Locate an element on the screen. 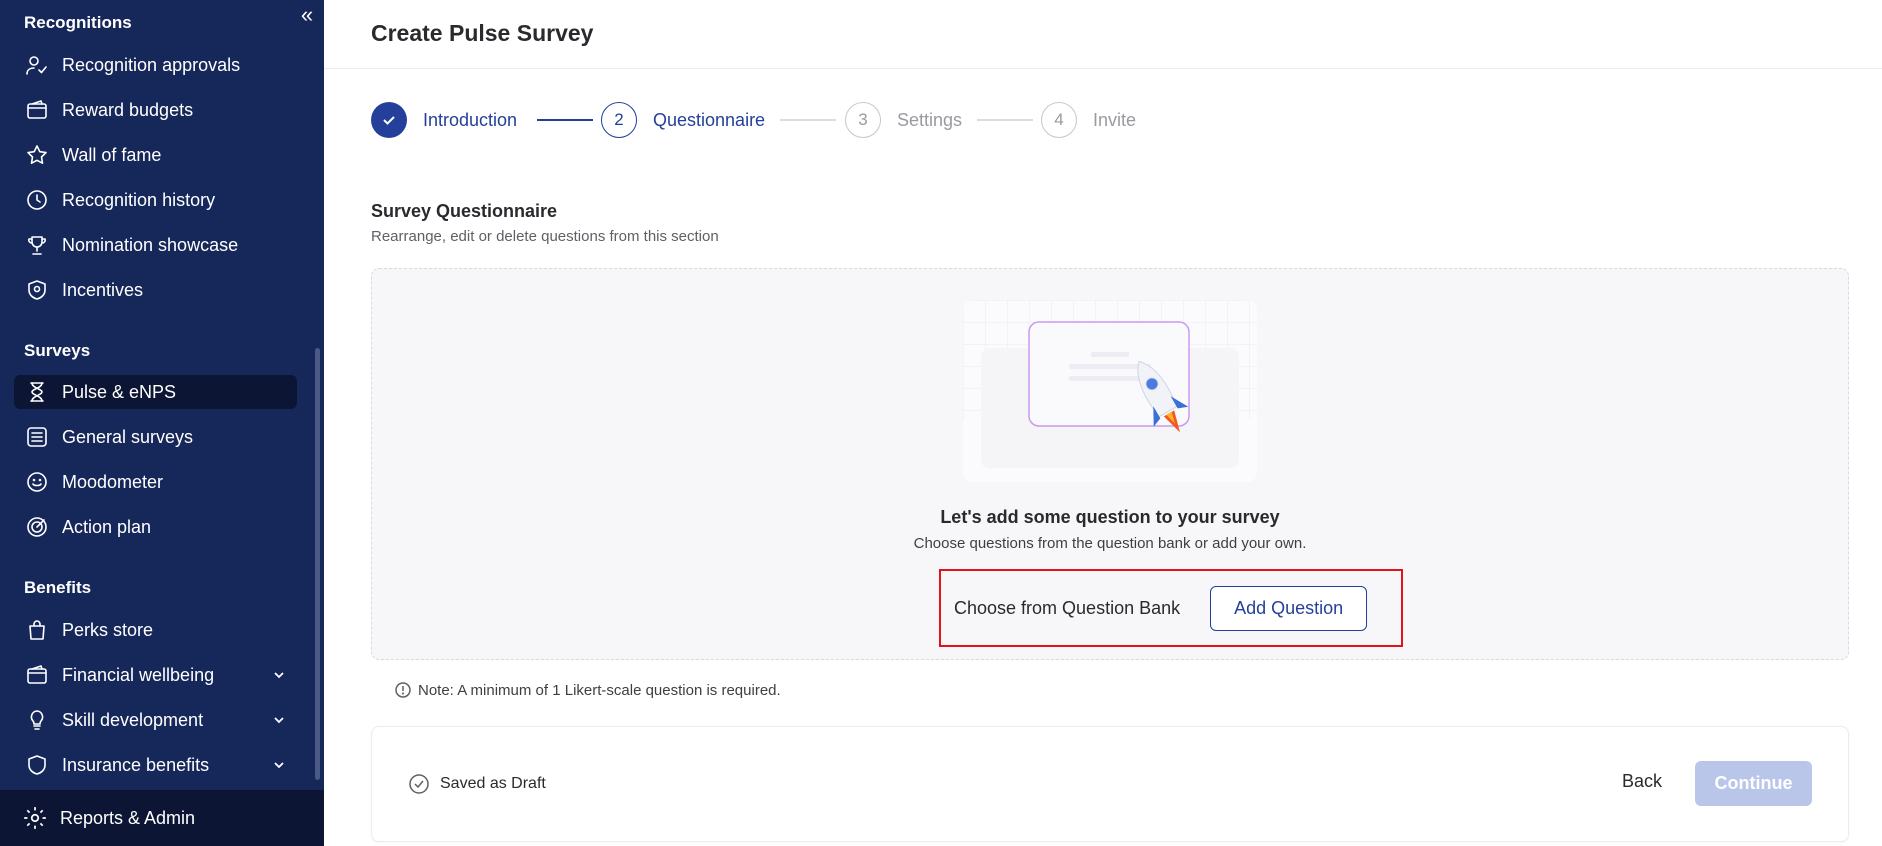 The image size is (1882, 846). add-question-button: Add Question is located at coordinates (1289, 608).